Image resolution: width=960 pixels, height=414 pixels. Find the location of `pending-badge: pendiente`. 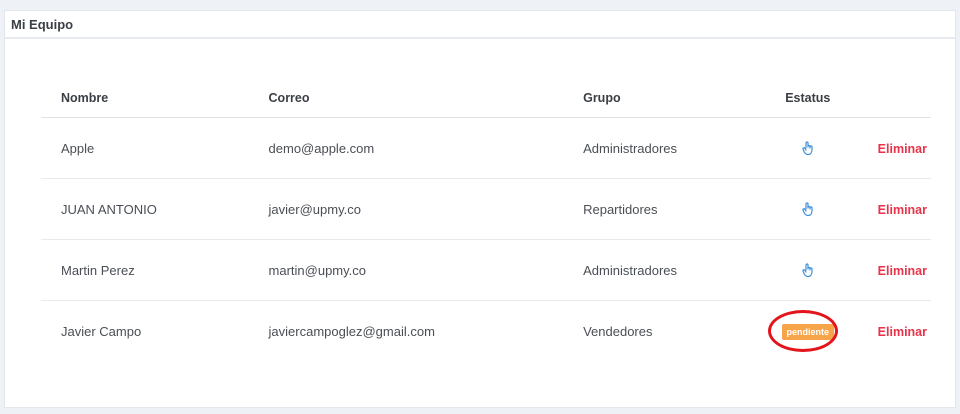

pending-badge: pendiente is located at coordinates (802, 330).